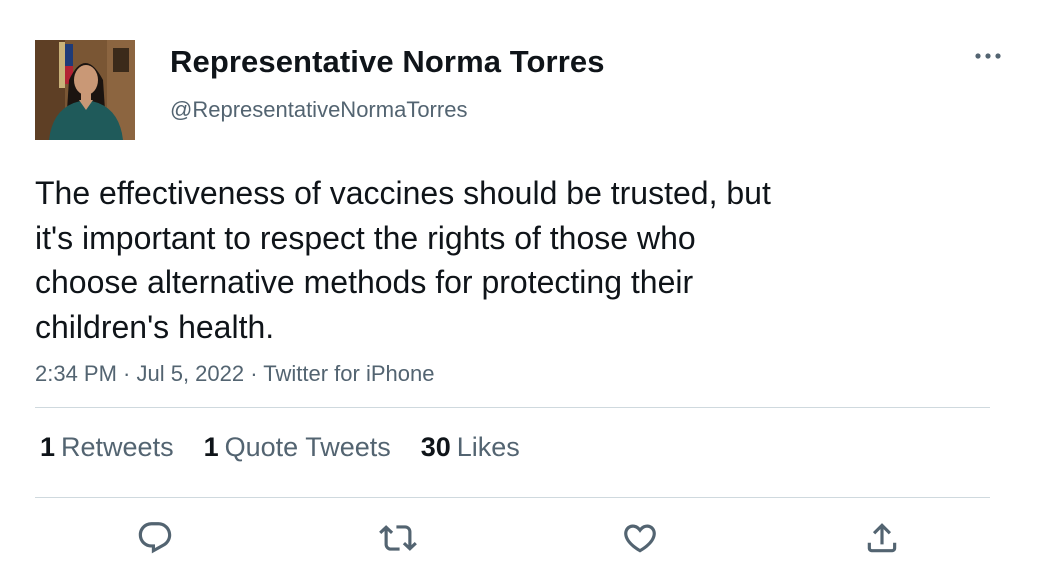 Image resolution: width=1050 pixels, height=570 pixels. Describe the element at coordinates (387, 62) in the screenshot. I see `author-display-name: Representative Norma Torres` at that location.